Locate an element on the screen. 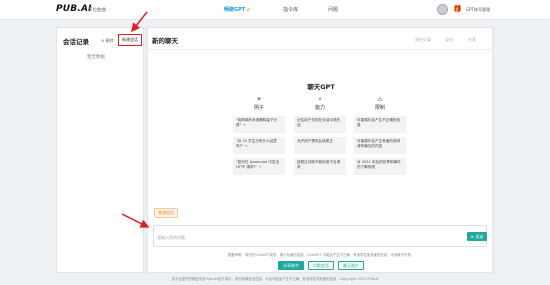 This screenshot has width=550, height=285. example-card: "如何在 Javascript 中发出 HTTP 请求?" → is located at coordinates (259, 166).